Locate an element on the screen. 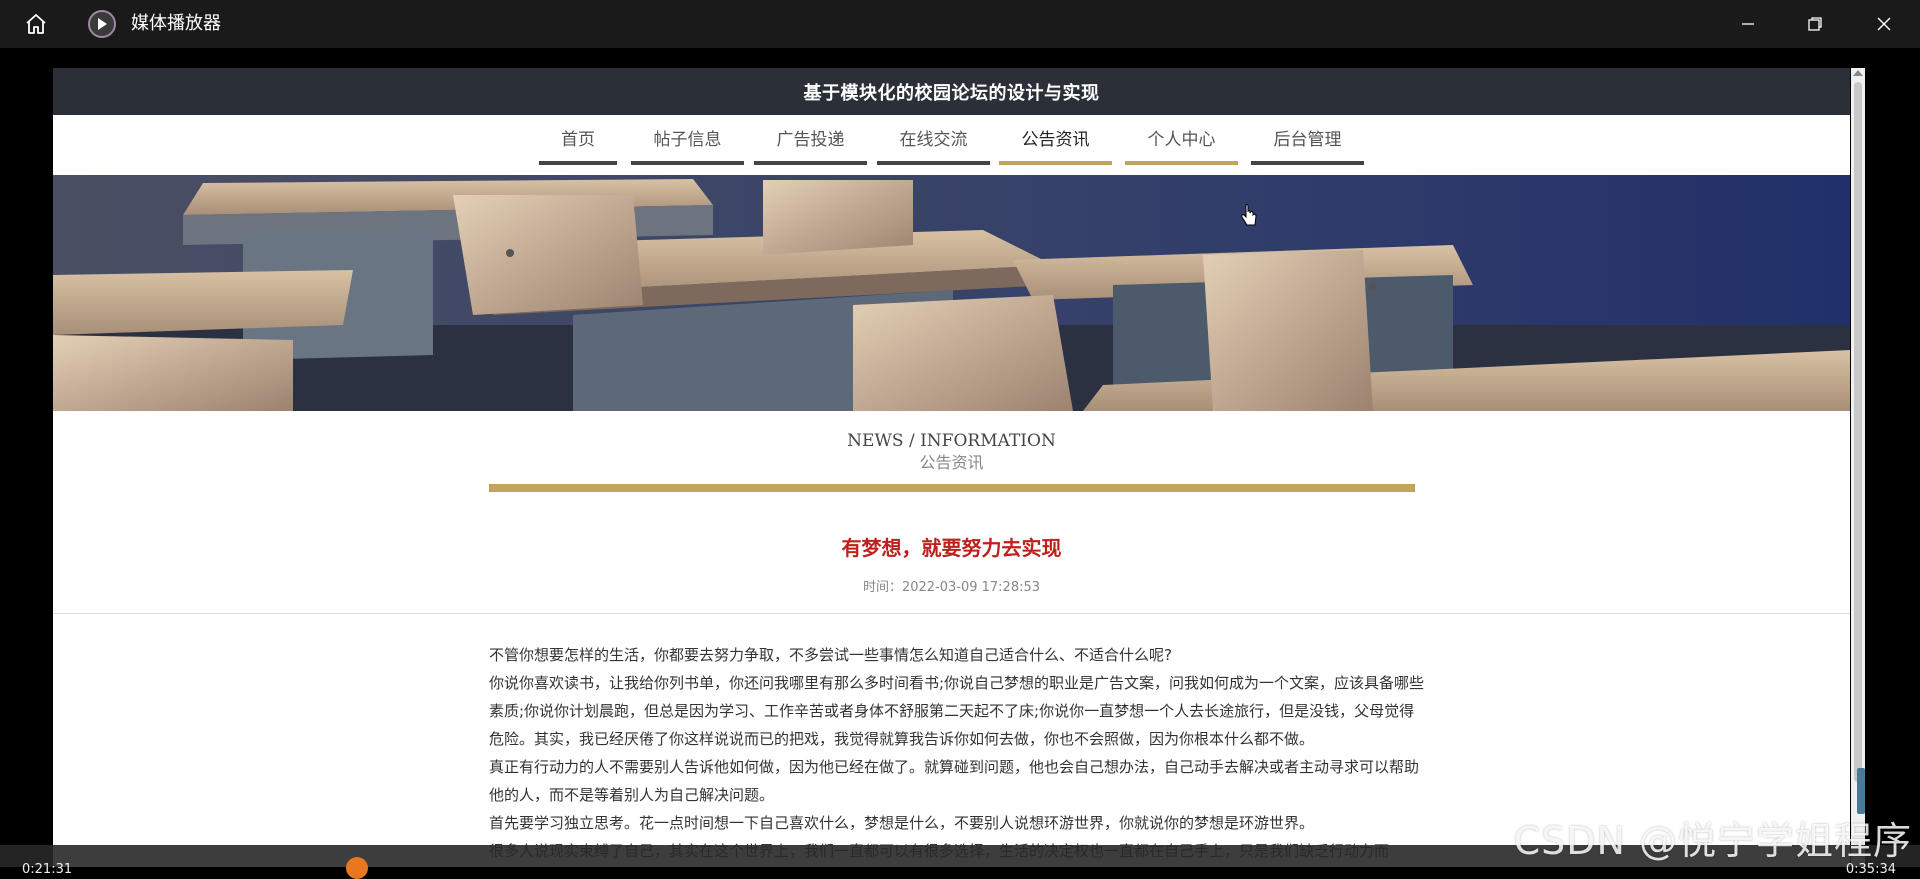 This screenshot has height=879, width=1920. nav-label: 后台管理 is located at coordinates (1307, 140).